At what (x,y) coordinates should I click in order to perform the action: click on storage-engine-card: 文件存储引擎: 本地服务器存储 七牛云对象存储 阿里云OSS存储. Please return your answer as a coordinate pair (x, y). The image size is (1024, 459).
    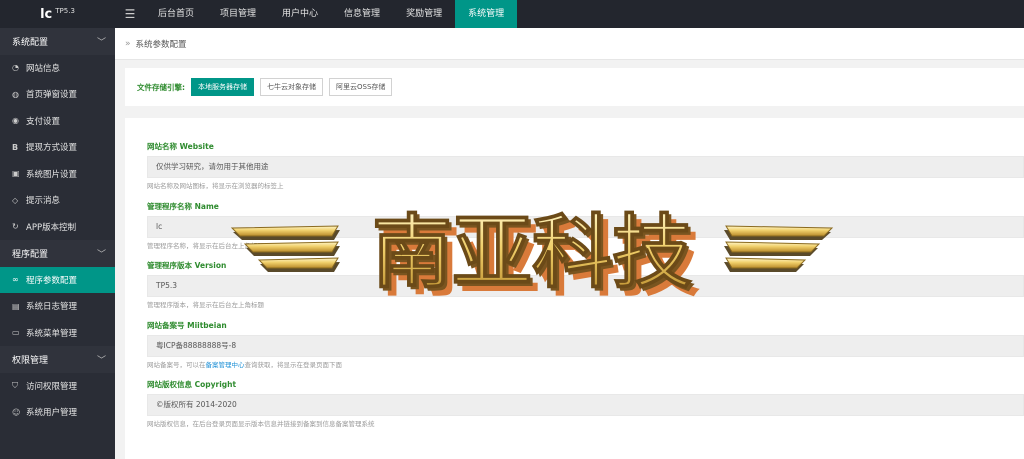
    Looking at the image, I should click on (574, 87).